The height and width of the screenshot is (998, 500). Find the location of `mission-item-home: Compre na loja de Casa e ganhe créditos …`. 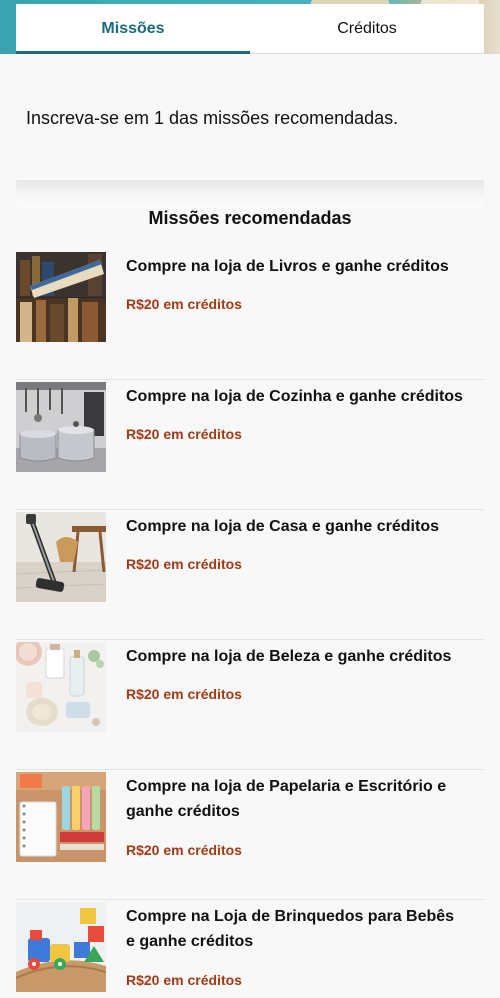

mission-item-home: Compre na loja de Casa e ganhe créditos … is located at coordinates (250, 575).